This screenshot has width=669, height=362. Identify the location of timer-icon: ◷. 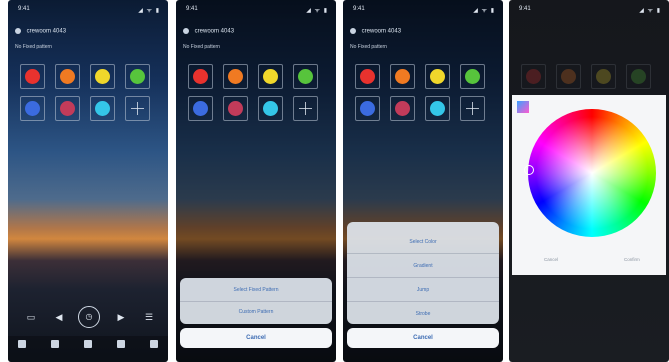
(89, 317).